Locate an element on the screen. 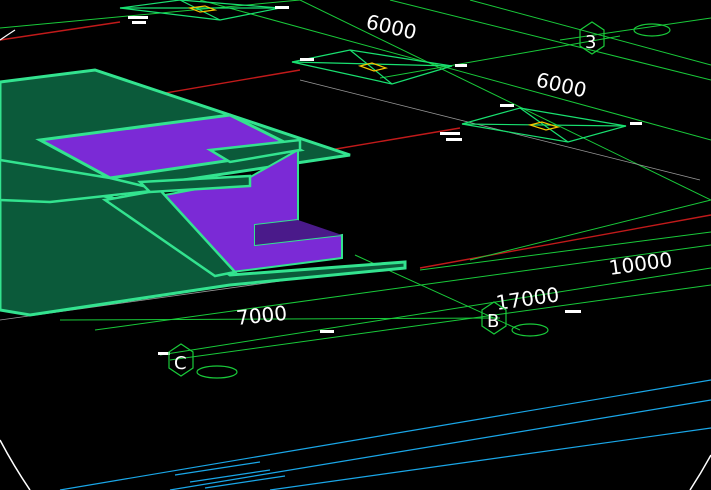  axis-label: B is located at coordinates (493, 321).